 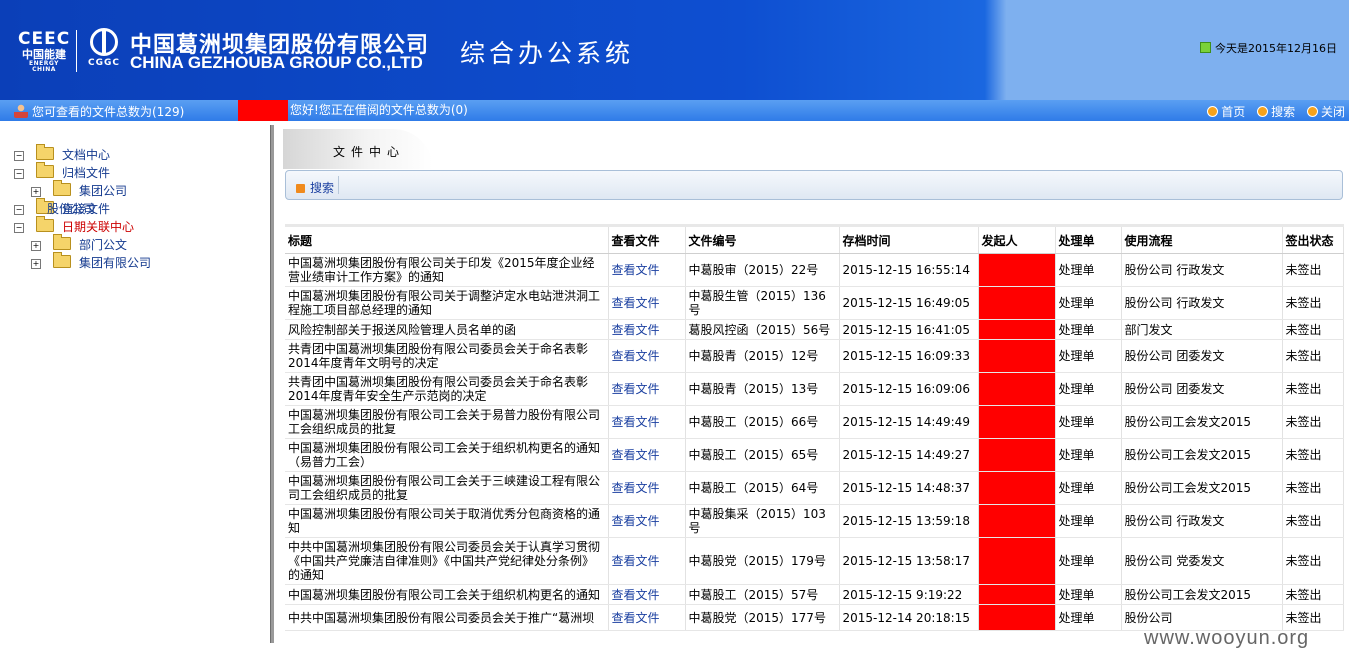 What do you see at coordinates (762, 455) in the screenshot?
I see `row-doc-code: 中葛股工（2015）65号` at bounding box center [762, 455].